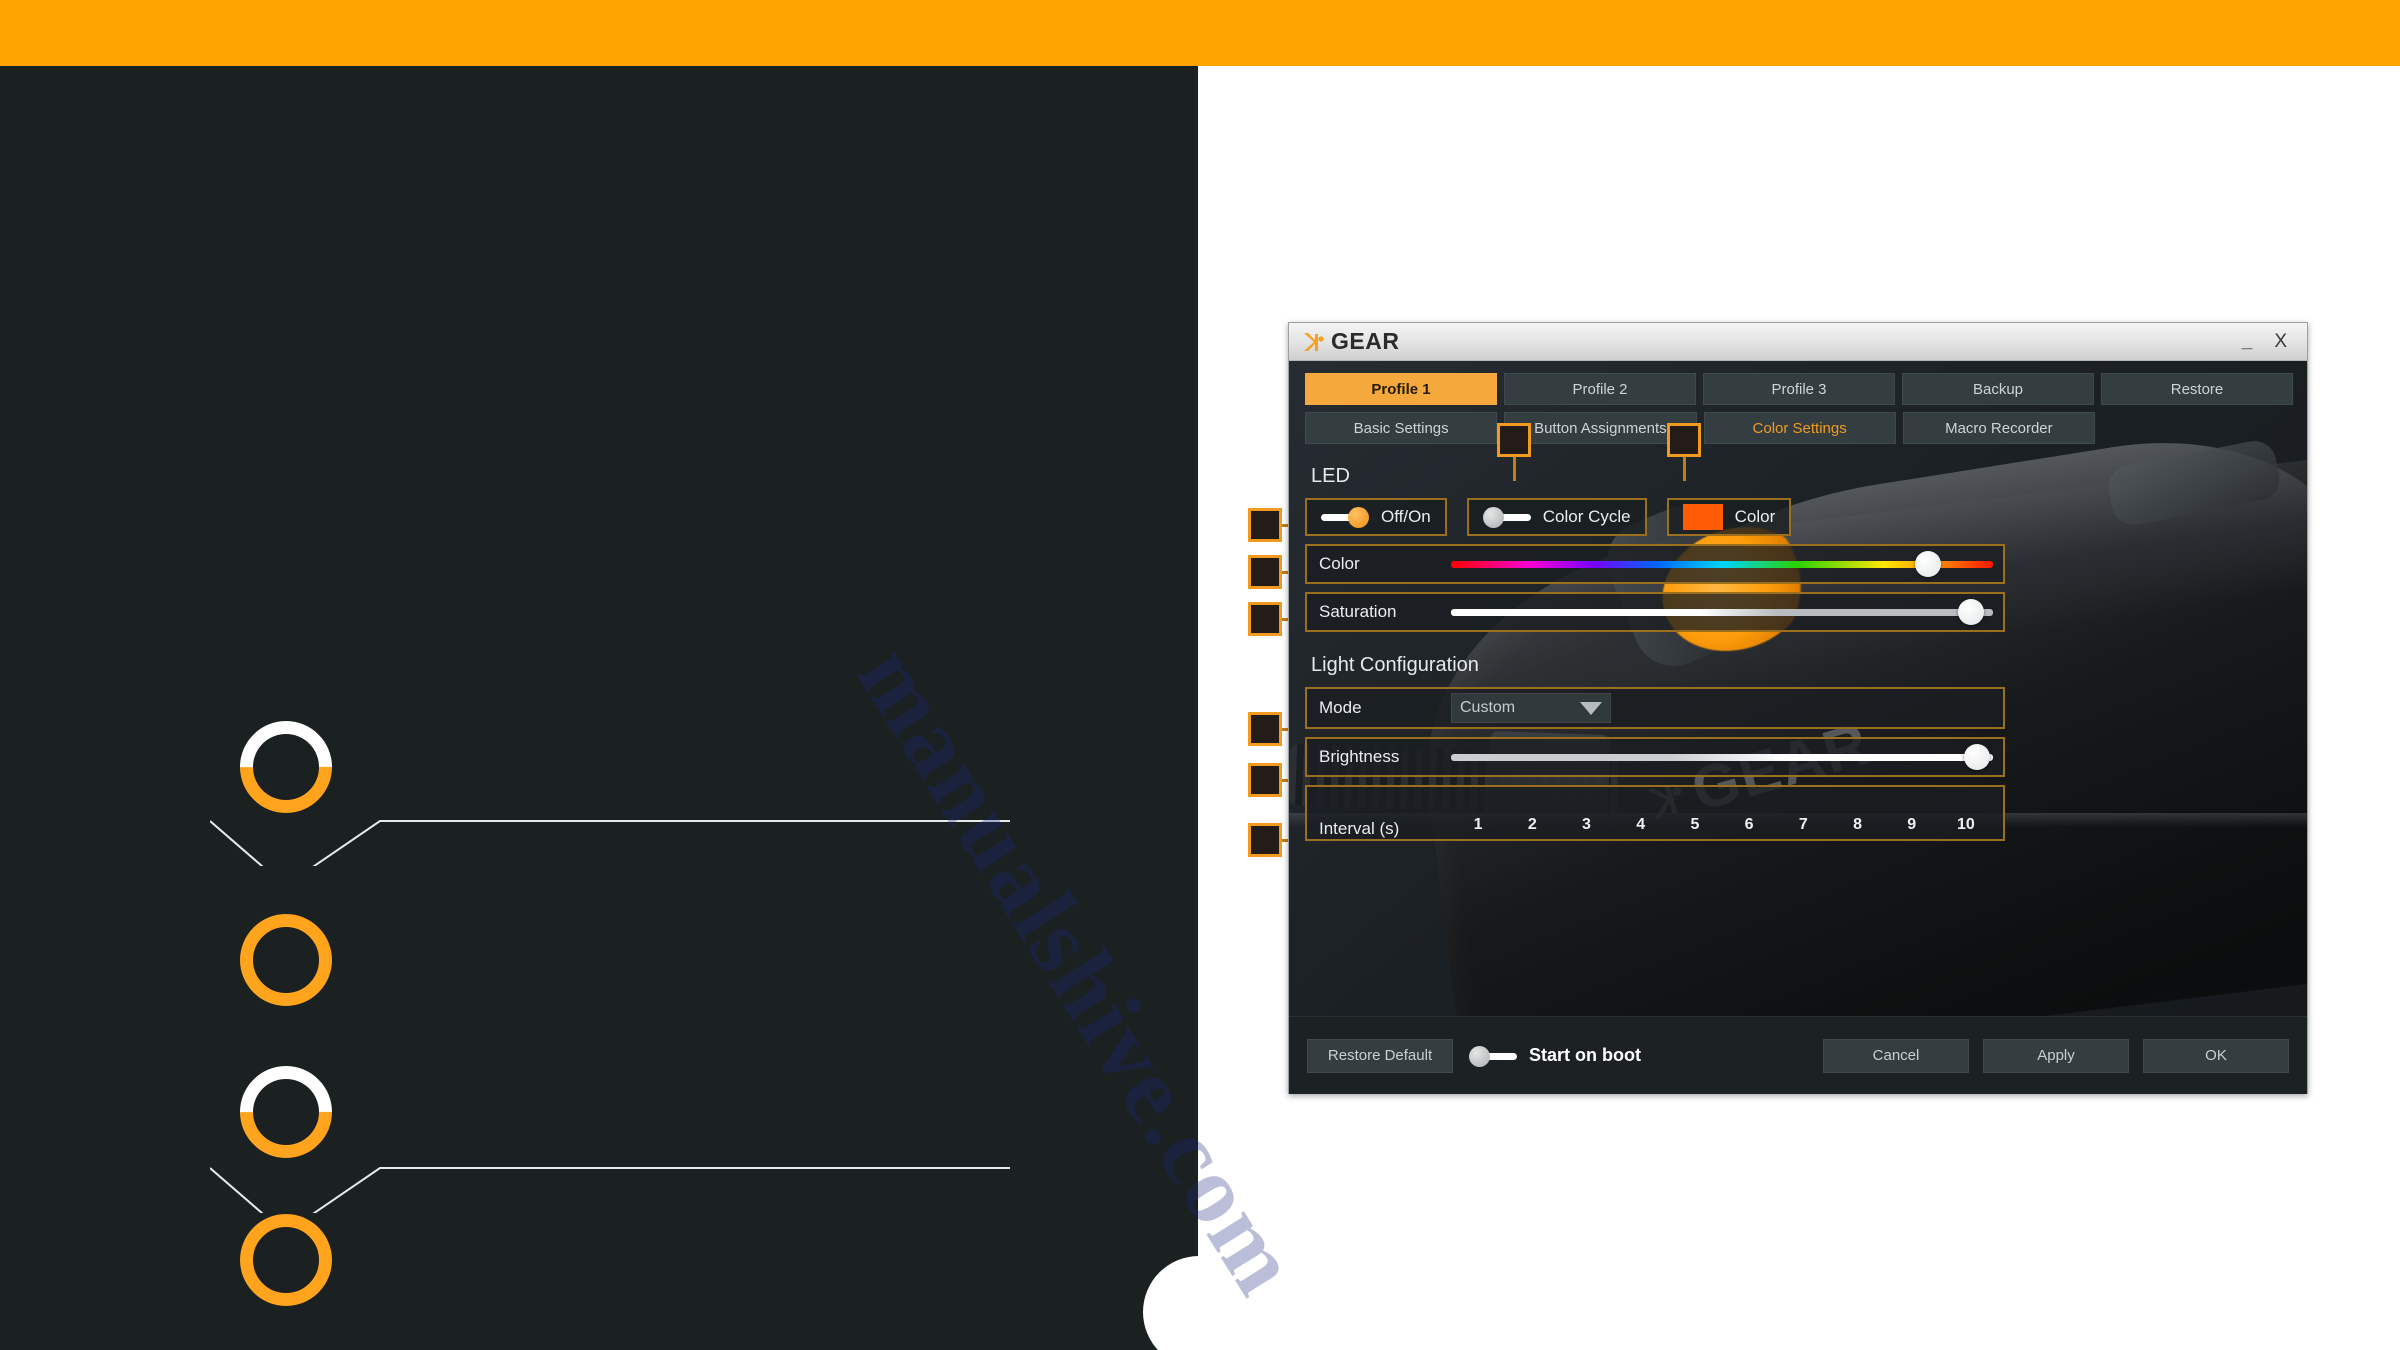 The height and width of the screenshot is (1350, 2400). Describe the element at coordinates (1966, 824) in the screenshot. I see `interval-tick-10: 10` at that location.